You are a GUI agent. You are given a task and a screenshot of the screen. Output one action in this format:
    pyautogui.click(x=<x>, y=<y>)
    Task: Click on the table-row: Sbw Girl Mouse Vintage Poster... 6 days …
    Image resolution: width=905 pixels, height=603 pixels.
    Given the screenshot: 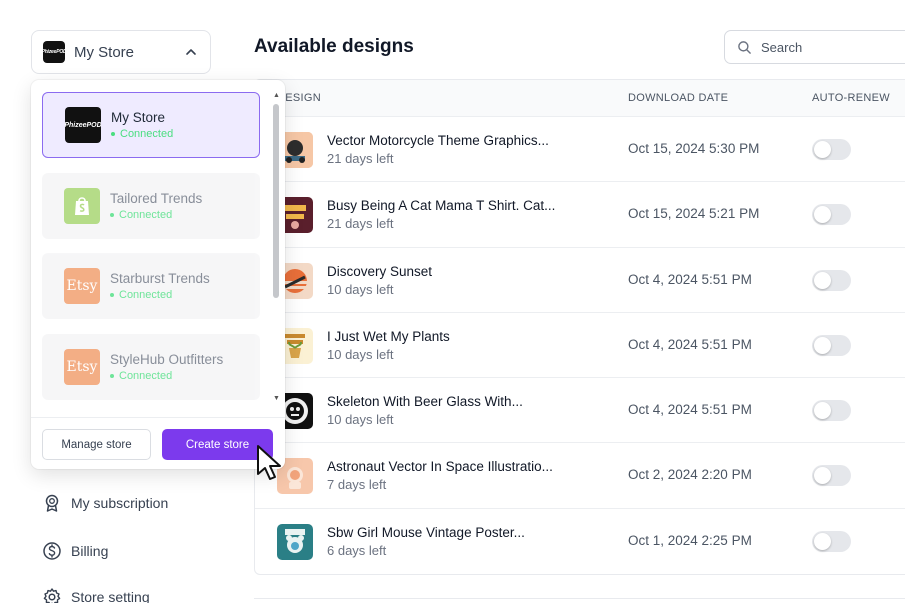 What is the action you would take?
    pyautogui.click(x=580, y=541)
    